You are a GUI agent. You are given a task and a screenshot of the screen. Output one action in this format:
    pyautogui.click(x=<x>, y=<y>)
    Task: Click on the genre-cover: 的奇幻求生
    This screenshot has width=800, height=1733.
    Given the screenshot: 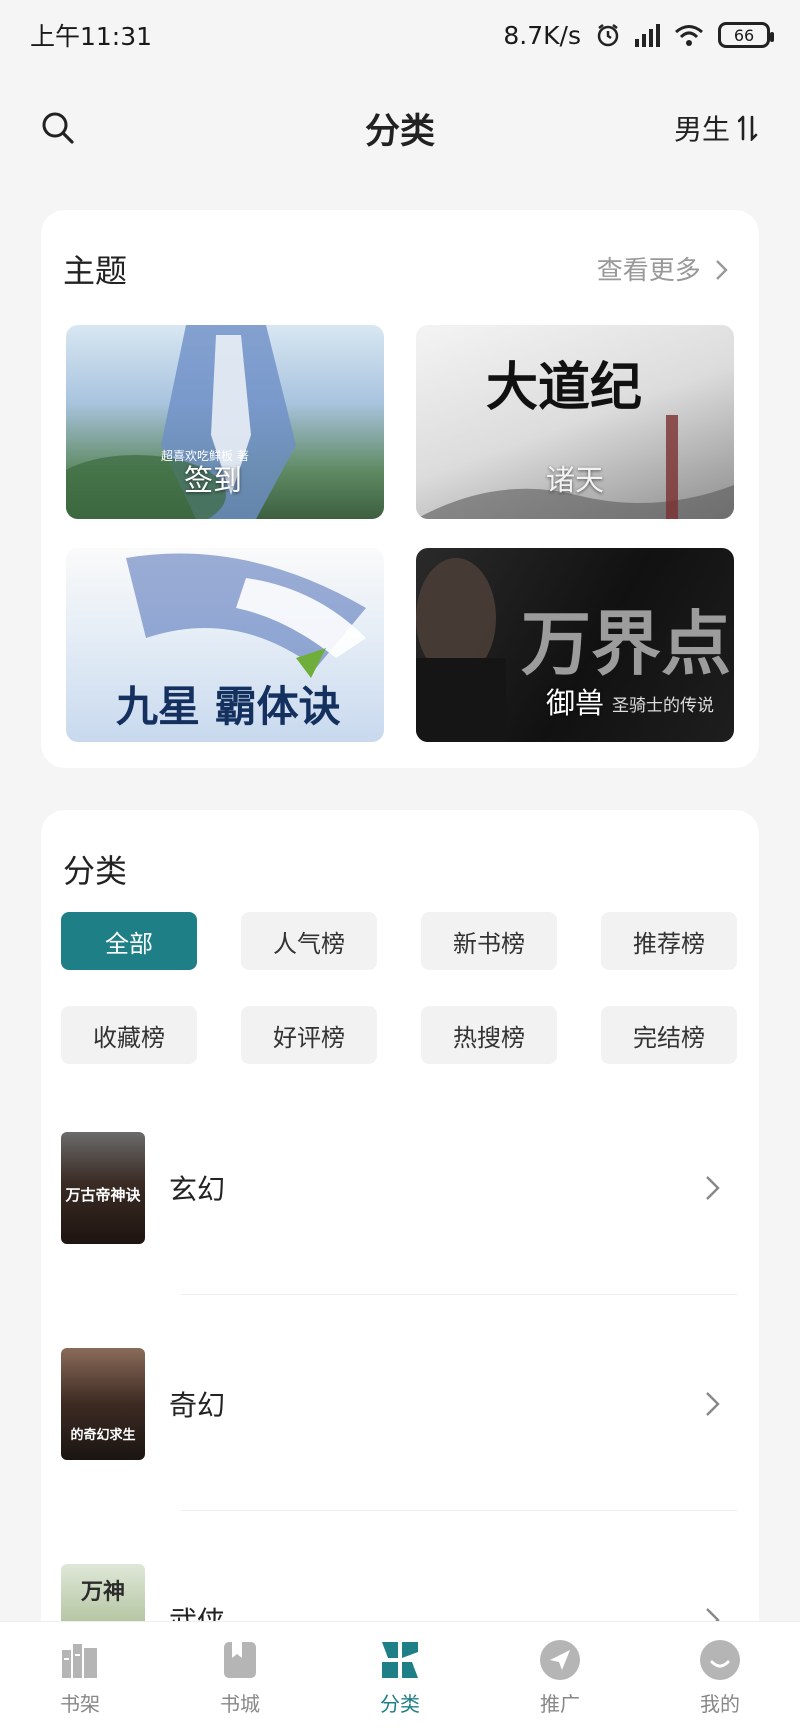 What is the action you would take?
    pyautogui.click(x=103, y=1404)
    